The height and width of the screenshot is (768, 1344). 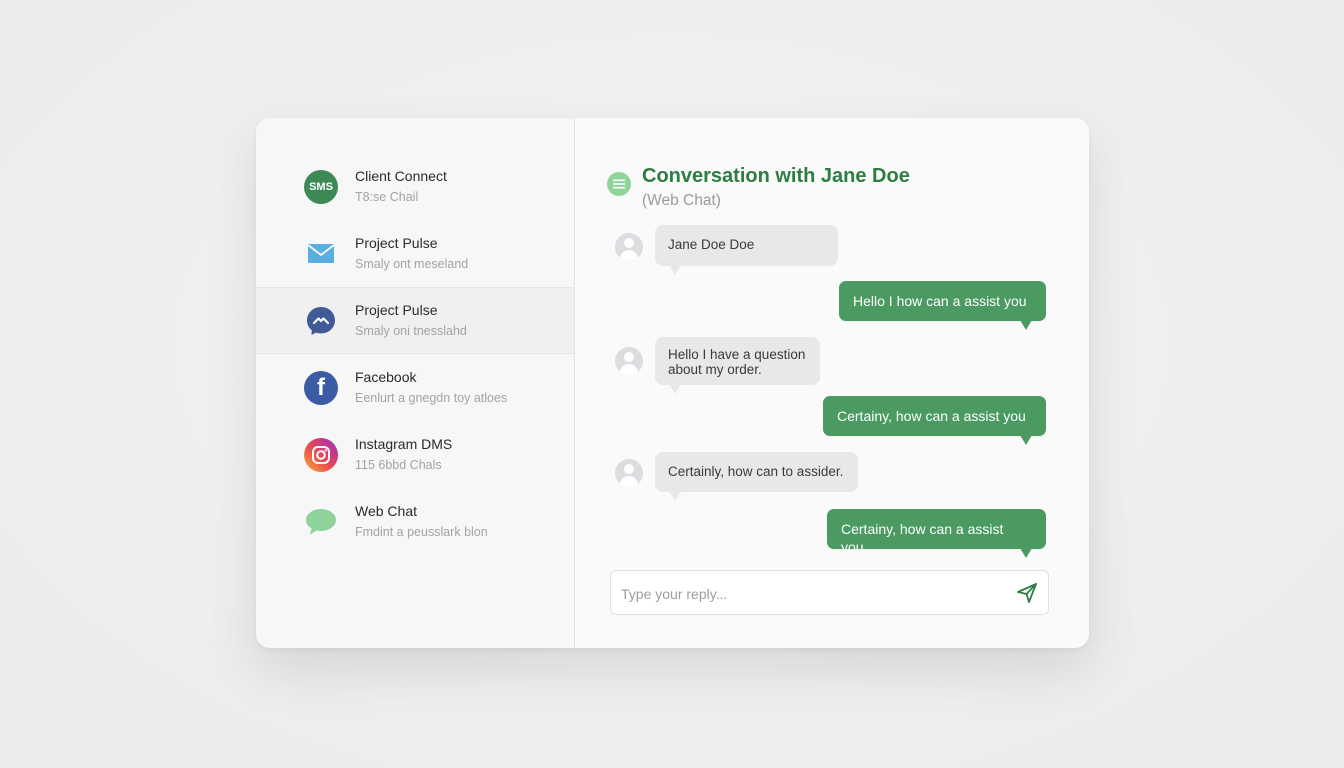 I want to click on conversation-header: Conversation with Jane Doe (Web Chat), so click(x=758, y=187).